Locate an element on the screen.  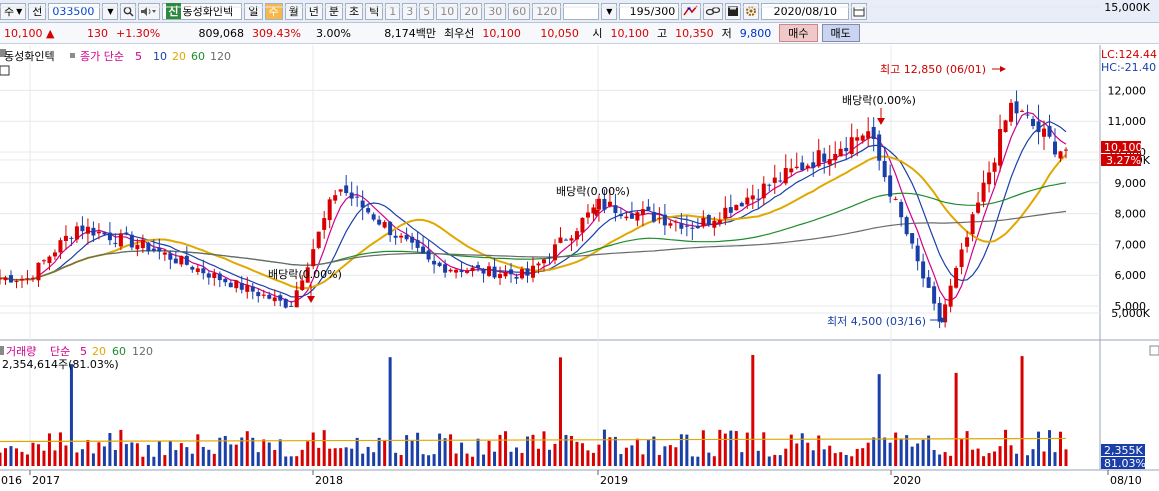
save-icon is located at coordinates (733, 11).